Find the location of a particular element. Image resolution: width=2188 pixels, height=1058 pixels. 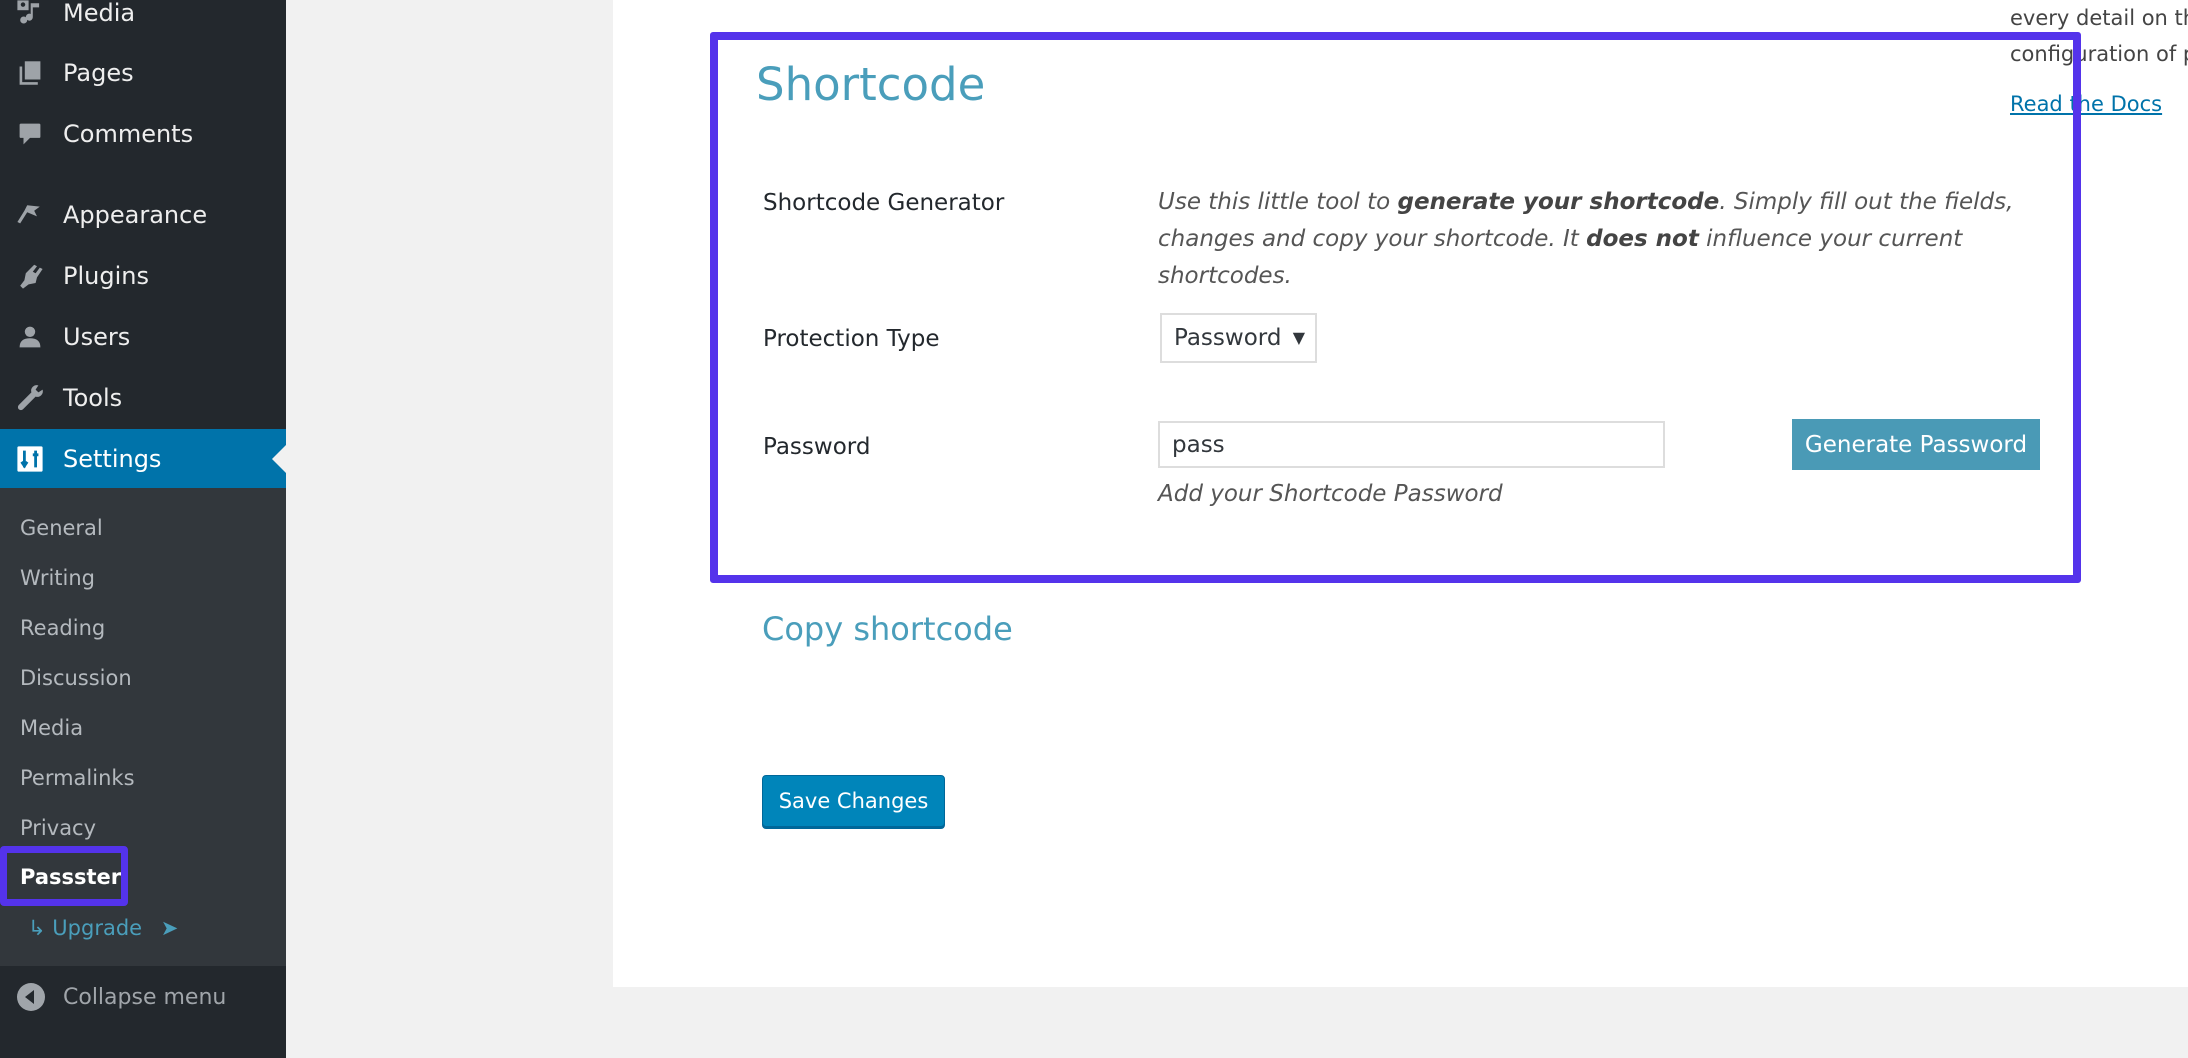

menu-label: Tools is located at coordinates (93, 398).